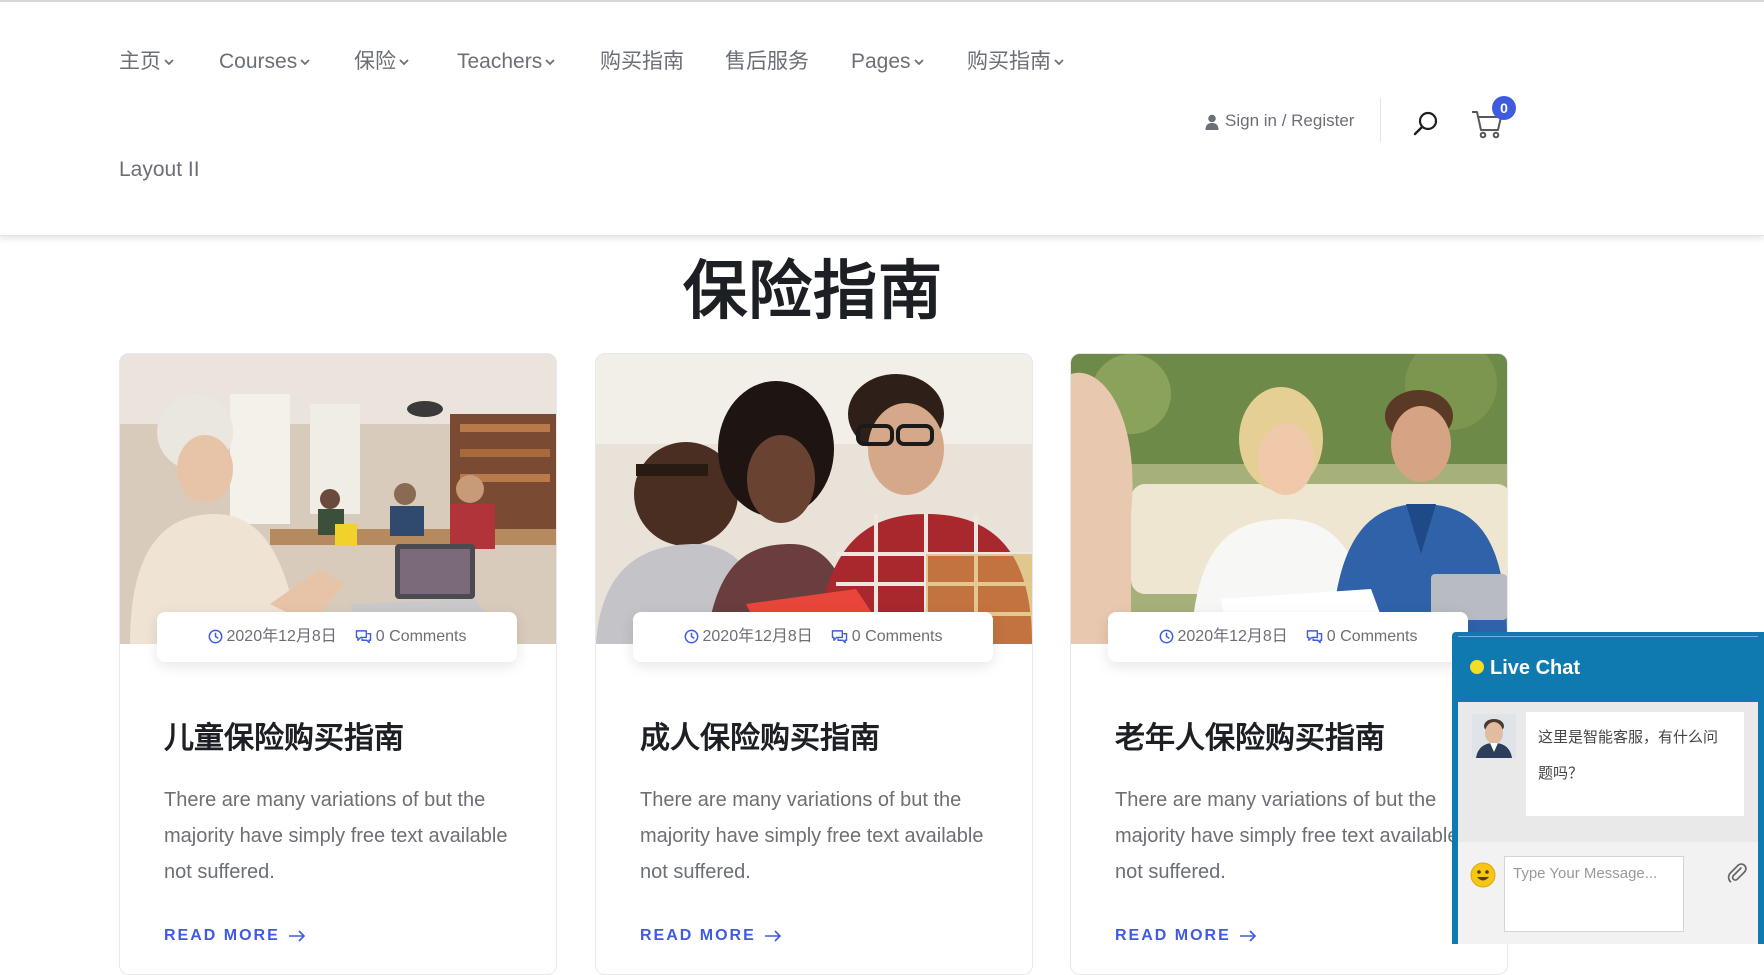 The height and width of the screenshot is (975, 1764). What do you see at coordinates (760, 735) in the screenshot?
I see `card-title: 成人保险购买指南` at bounding box center [760, 735].